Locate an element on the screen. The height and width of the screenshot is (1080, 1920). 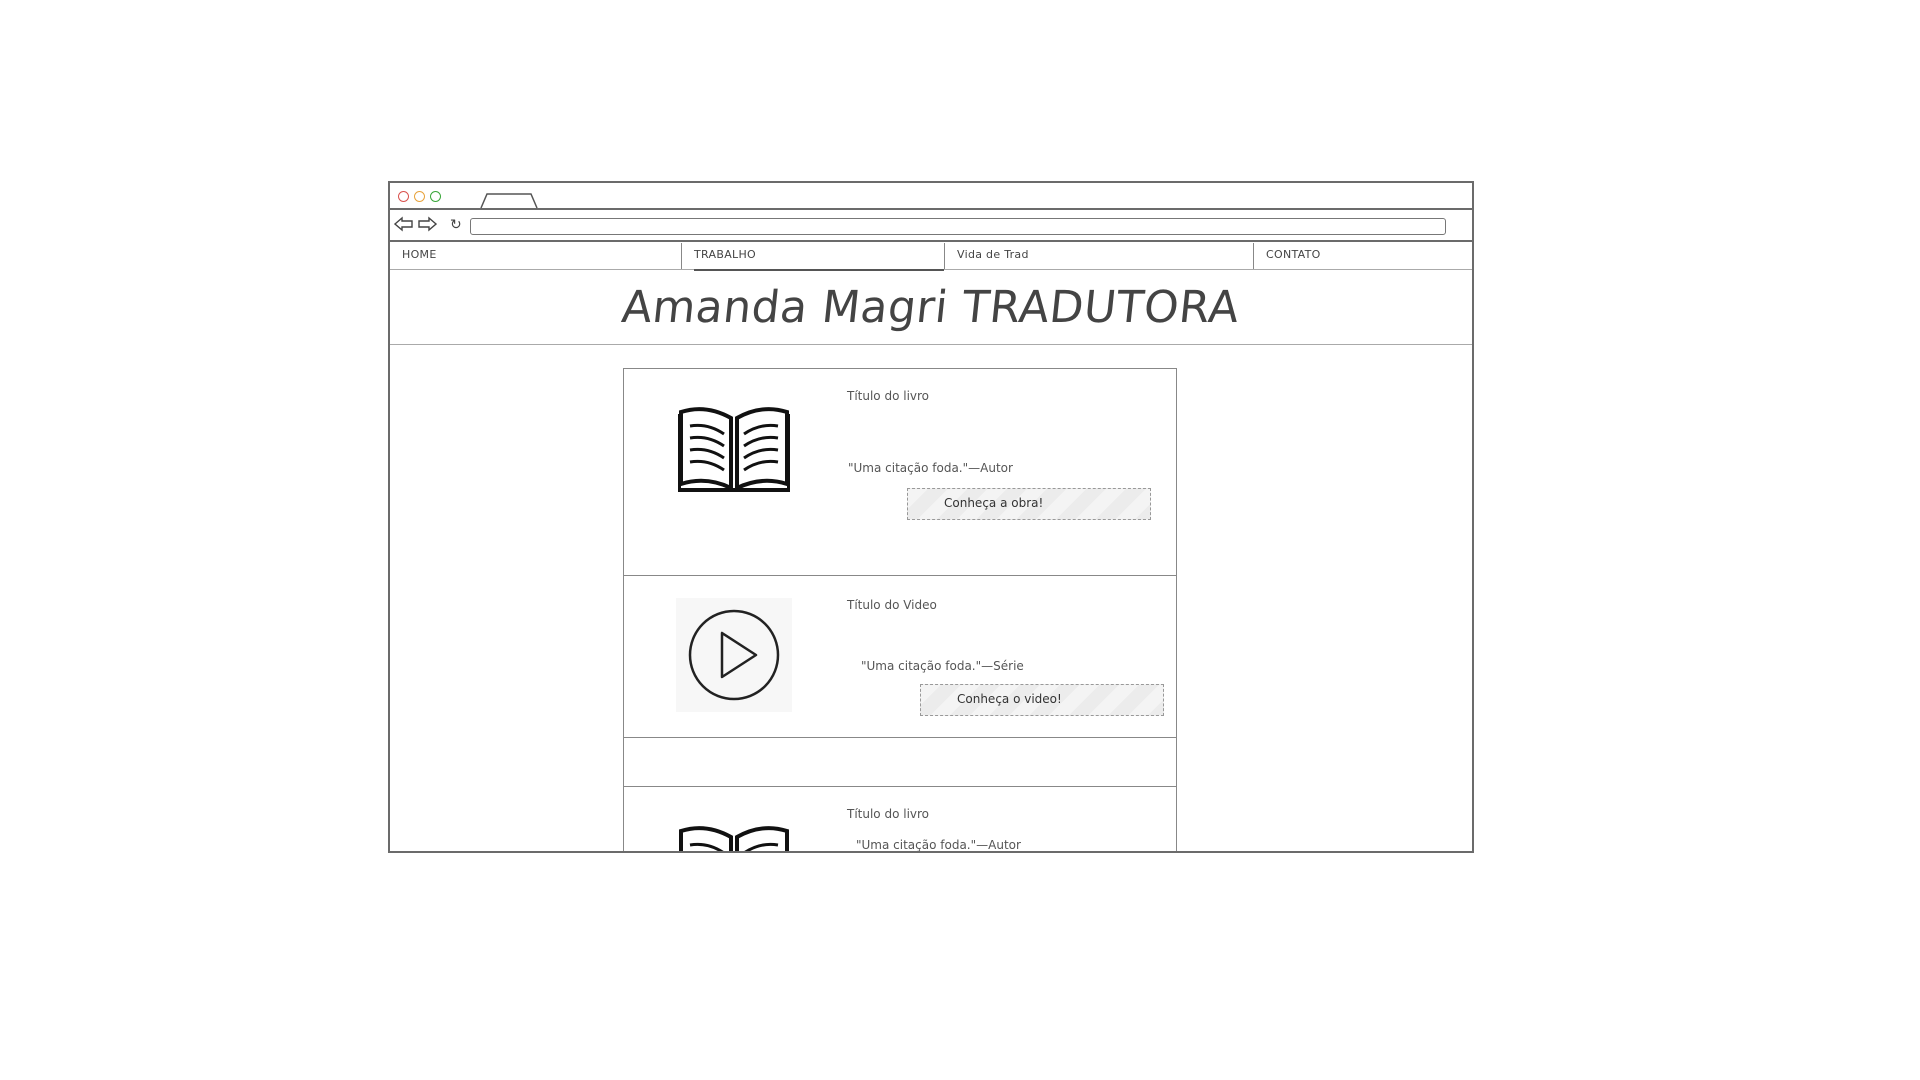
forward-arrow-icon is located at coordinates (427, 224).